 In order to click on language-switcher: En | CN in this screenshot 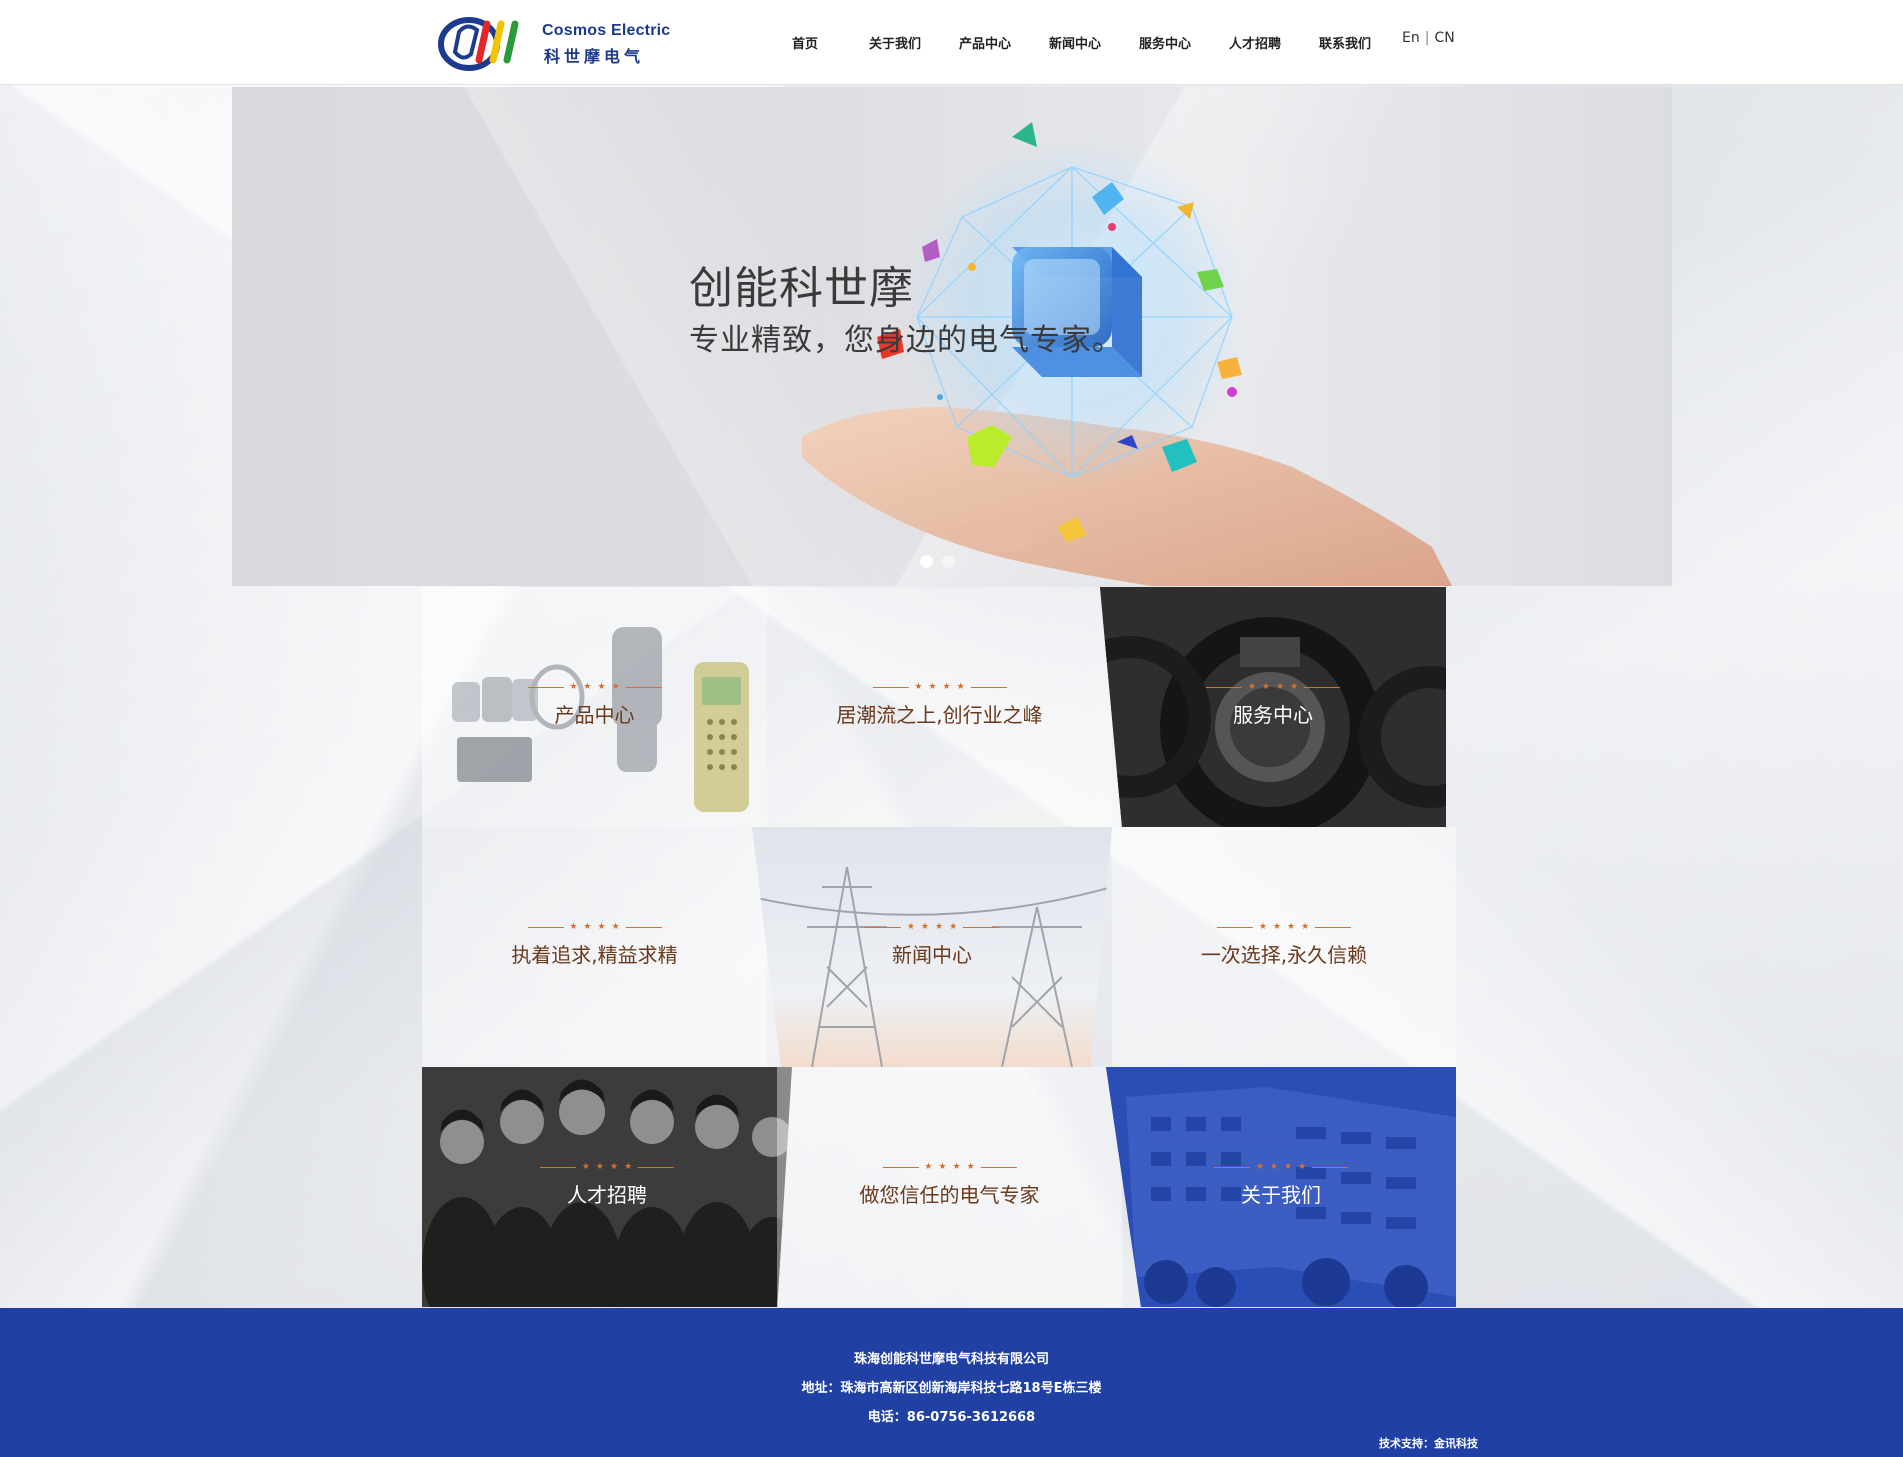, I will do `click(1428, 38)`.